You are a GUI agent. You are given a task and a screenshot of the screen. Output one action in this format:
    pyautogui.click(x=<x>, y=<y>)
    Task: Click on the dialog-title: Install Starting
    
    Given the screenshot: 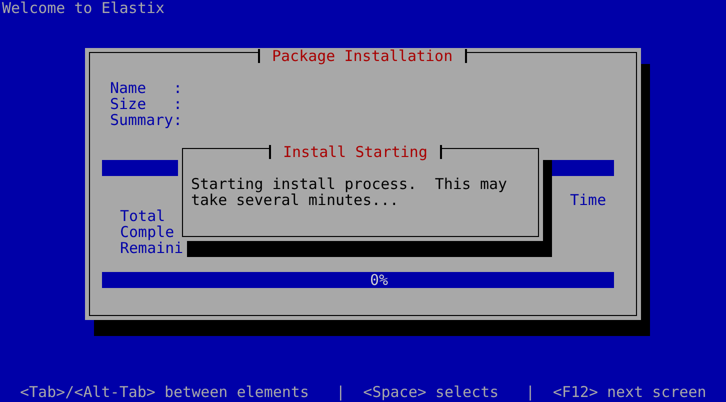 What is the action you would take?
    pyautogui.click(x=355, y=152)
    